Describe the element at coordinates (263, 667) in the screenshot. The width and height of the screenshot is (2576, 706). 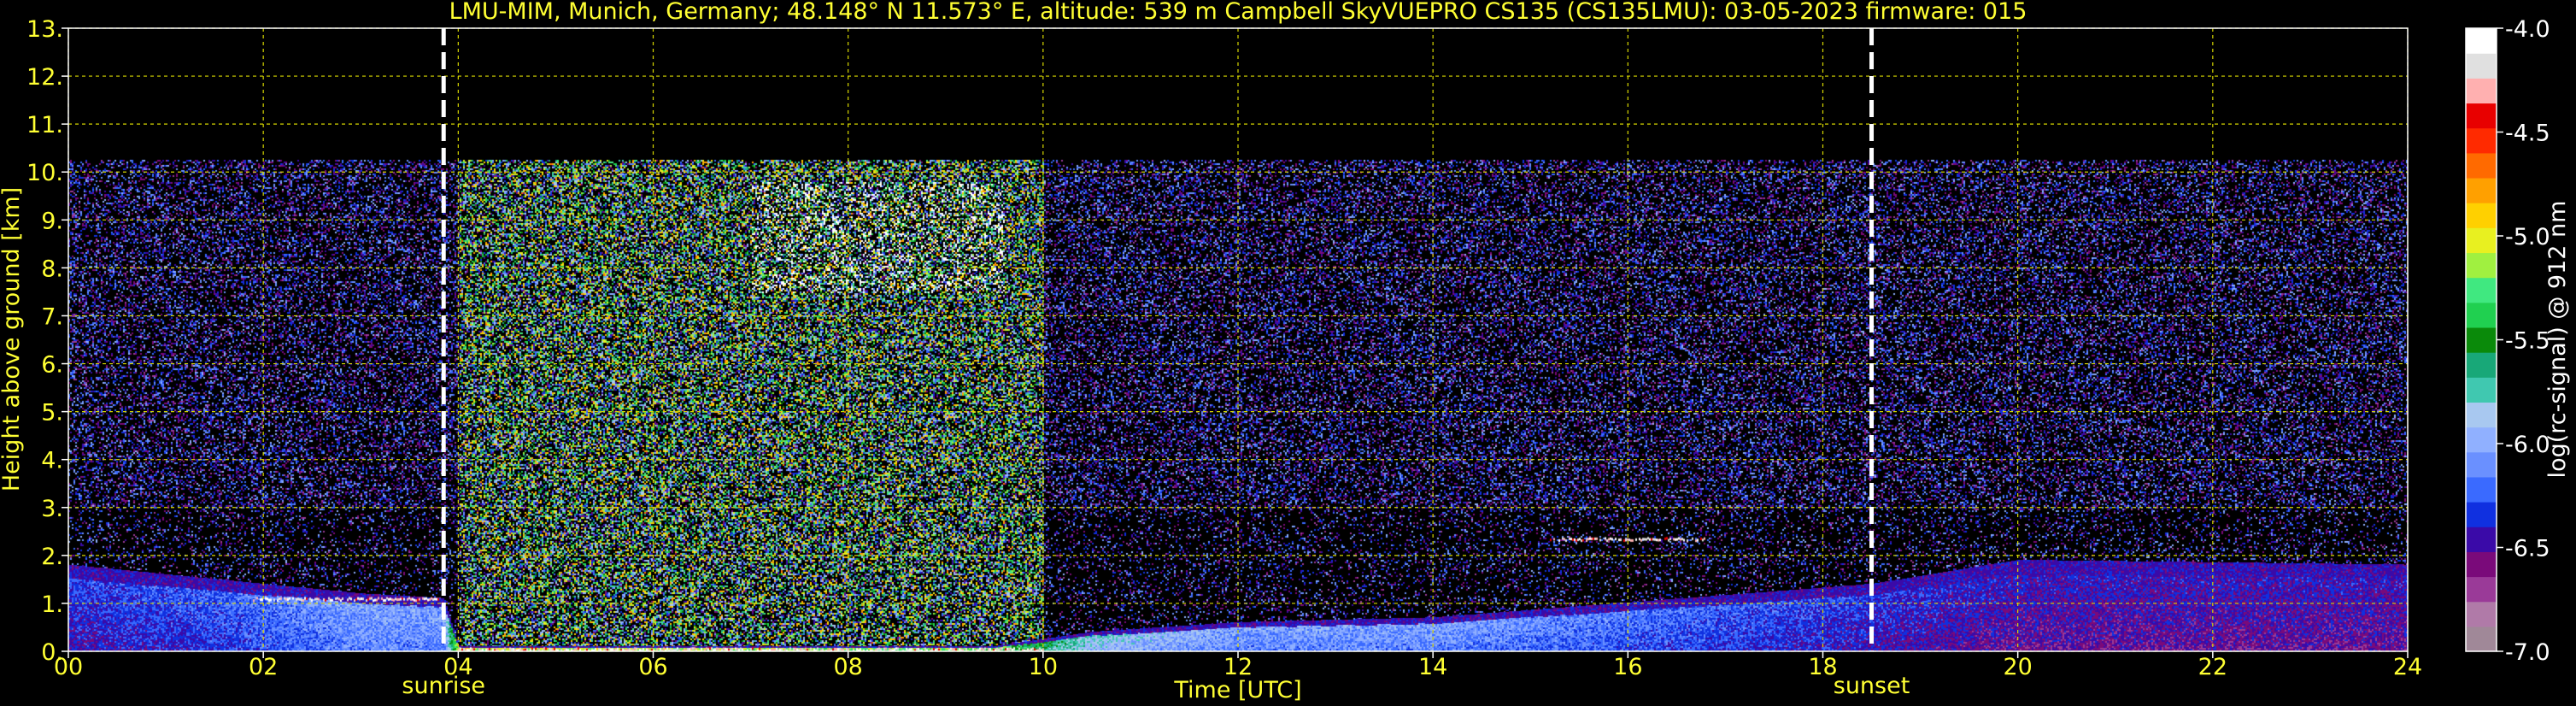
I see `x-tick-label: 02` at that location.